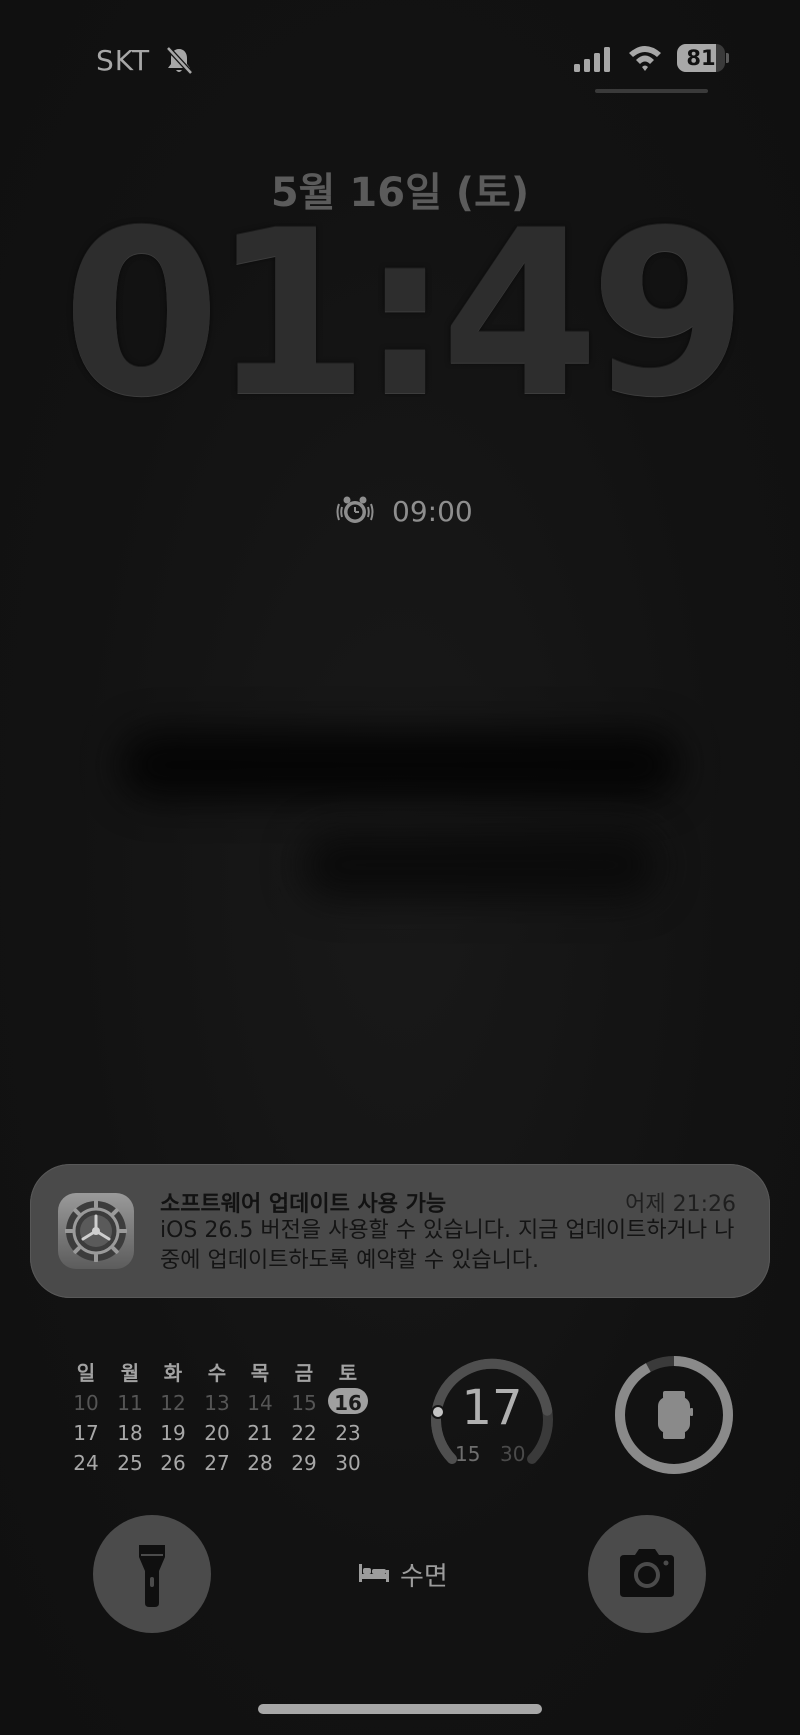  What do you see at coordinates (304, 1373) in the screenshot?
I see `weekday-label: 금` at bounding box center [304, 1373].